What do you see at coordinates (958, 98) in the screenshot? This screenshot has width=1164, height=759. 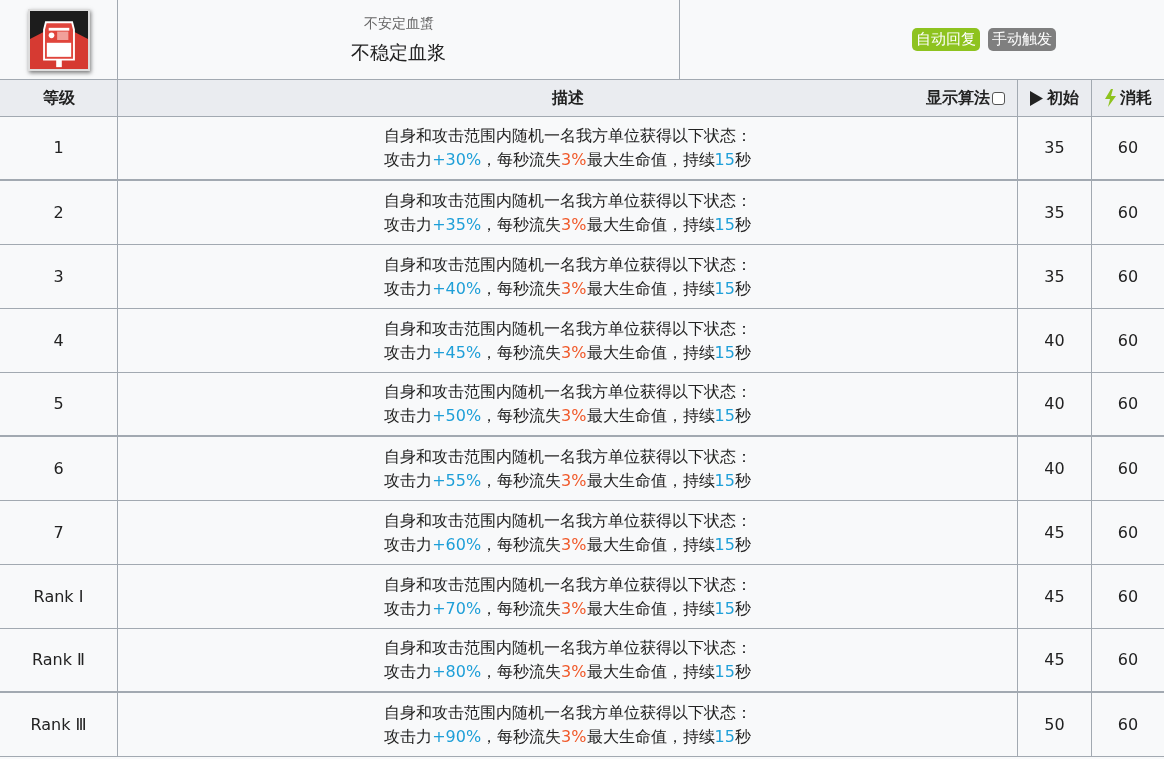 I see `formula-toggle-label: 显示算法` at bounding box center [958, 98].